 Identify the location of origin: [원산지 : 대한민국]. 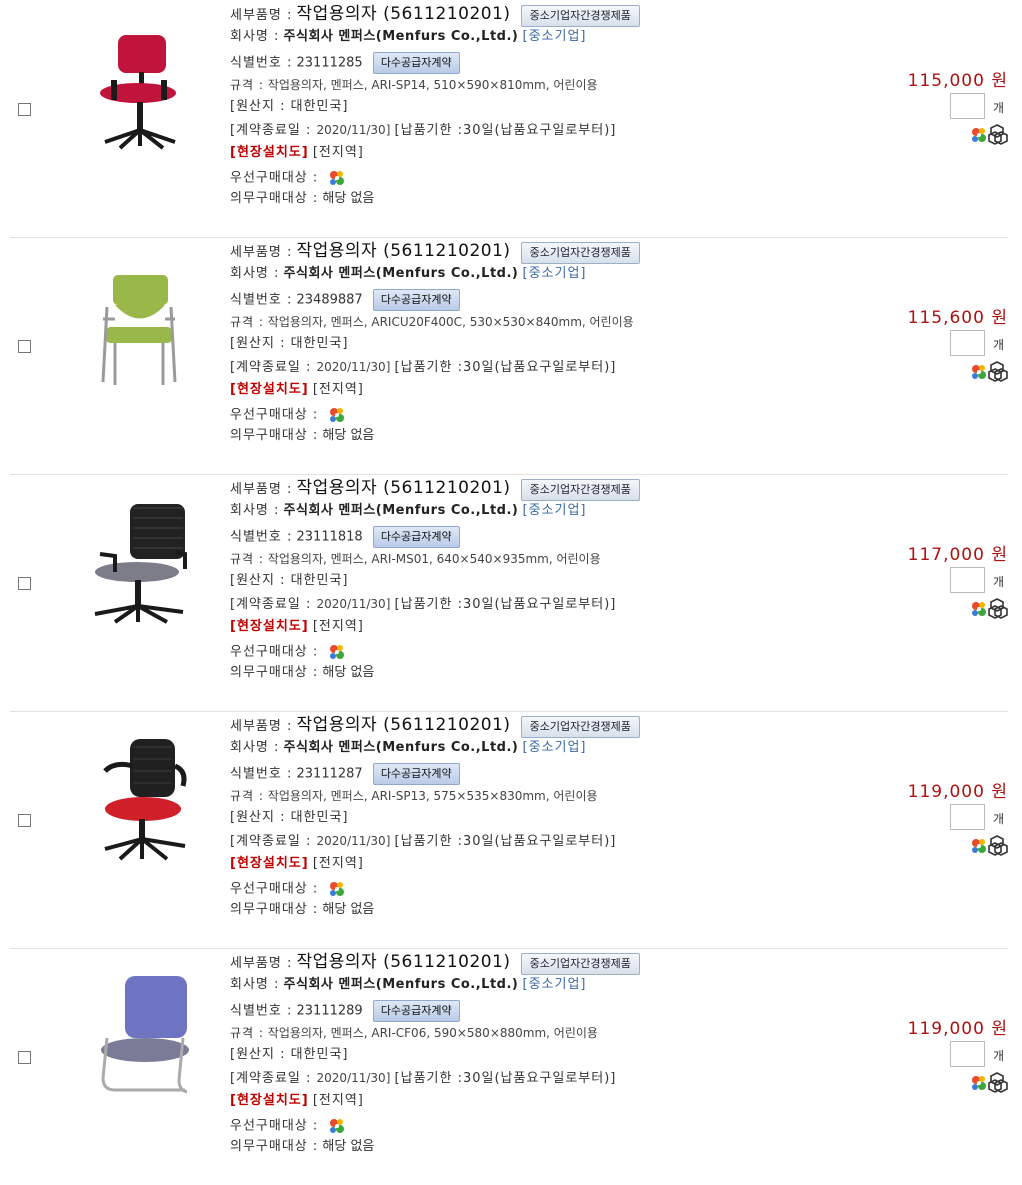
(289, 343).